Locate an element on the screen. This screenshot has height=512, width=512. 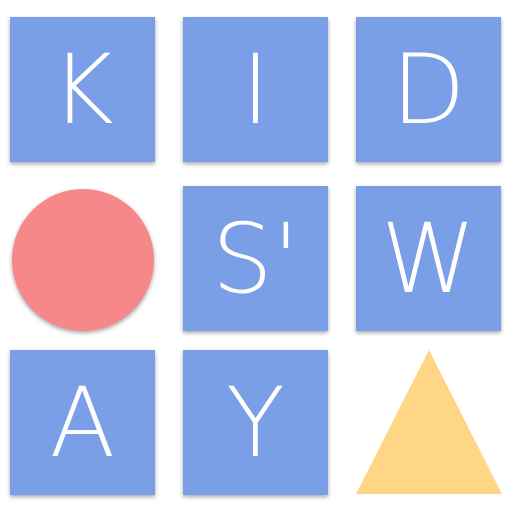
letter-tile-s-apostrophe: S' is located at coordinates (255, 258).